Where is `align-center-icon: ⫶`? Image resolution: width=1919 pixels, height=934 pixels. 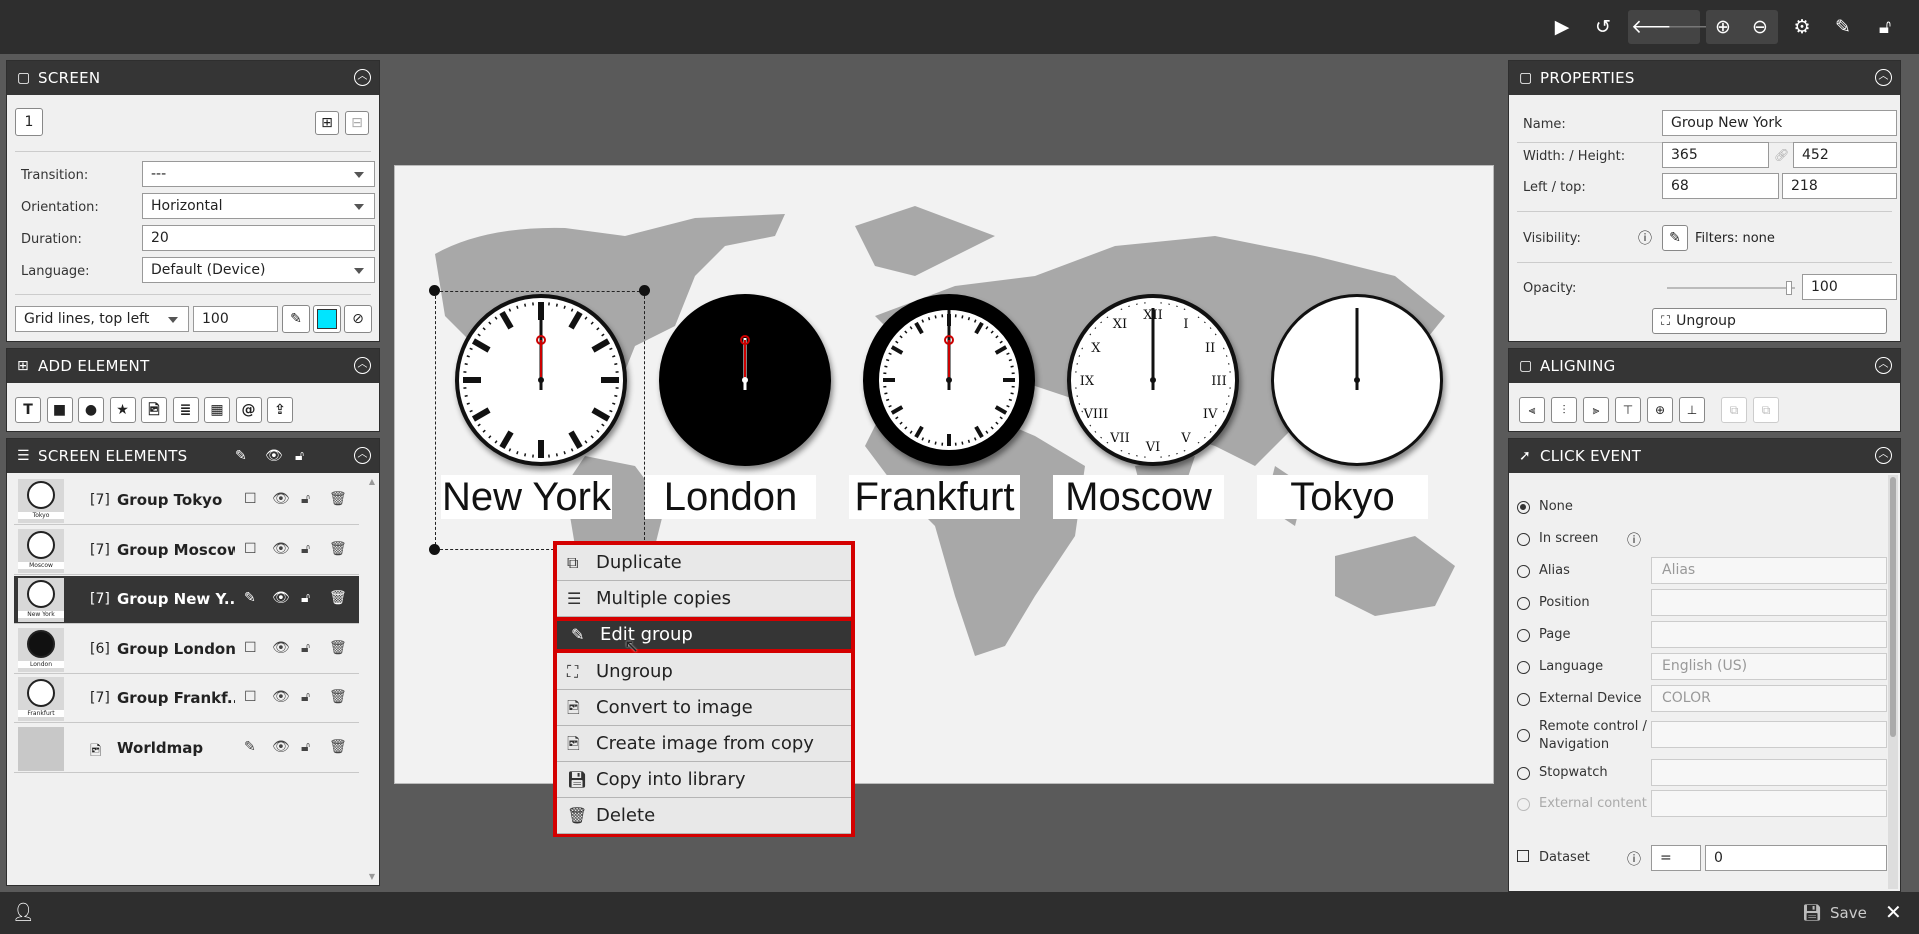
align-center-icon: ⫶ is located at coordinates (1564, 410).